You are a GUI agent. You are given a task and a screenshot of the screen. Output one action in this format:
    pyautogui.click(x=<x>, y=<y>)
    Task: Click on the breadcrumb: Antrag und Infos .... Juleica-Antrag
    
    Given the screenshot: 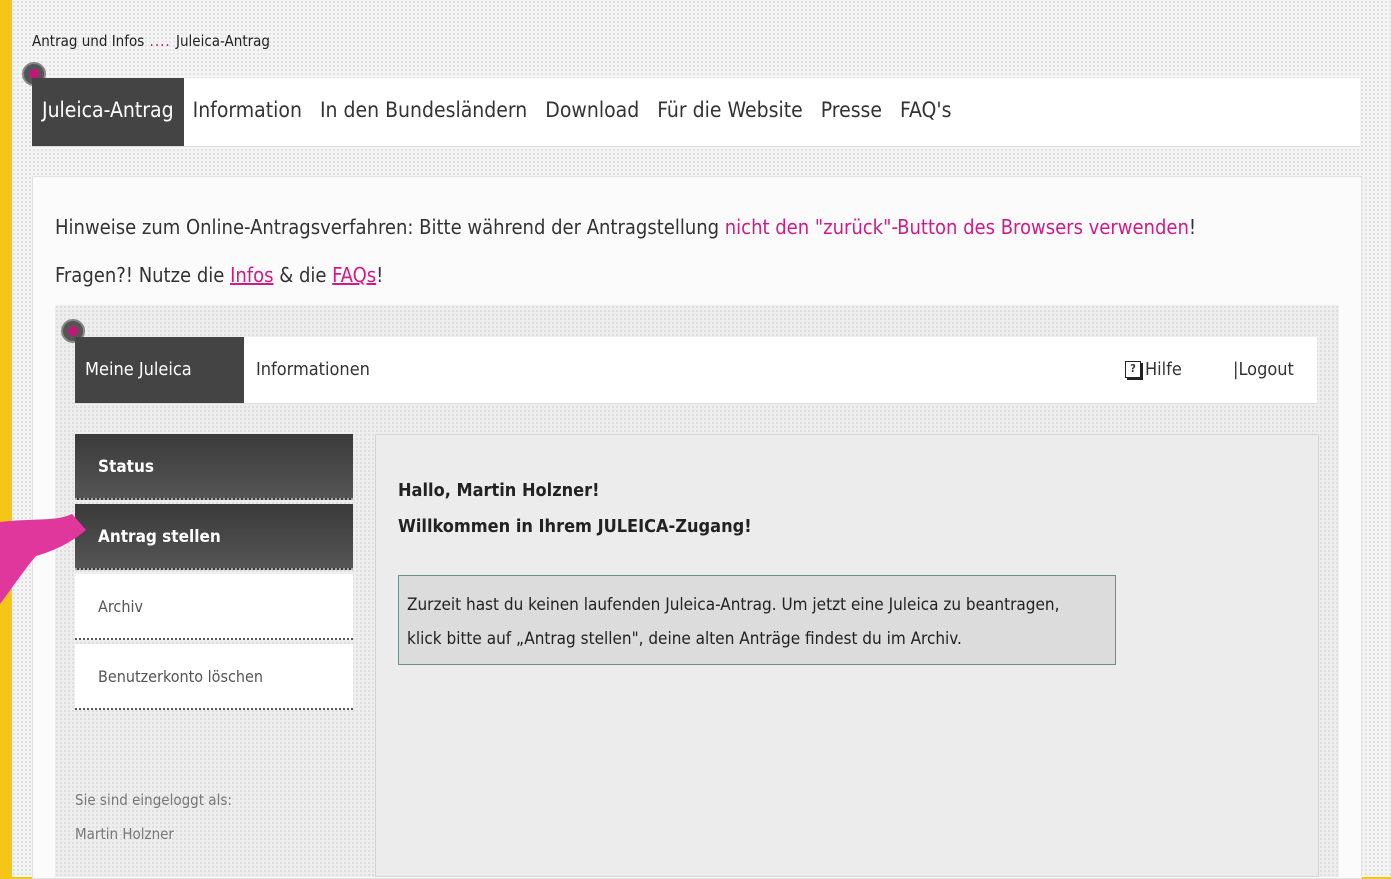 What is the action you would take?
    pyautogui.click(x=151, y=41)
    